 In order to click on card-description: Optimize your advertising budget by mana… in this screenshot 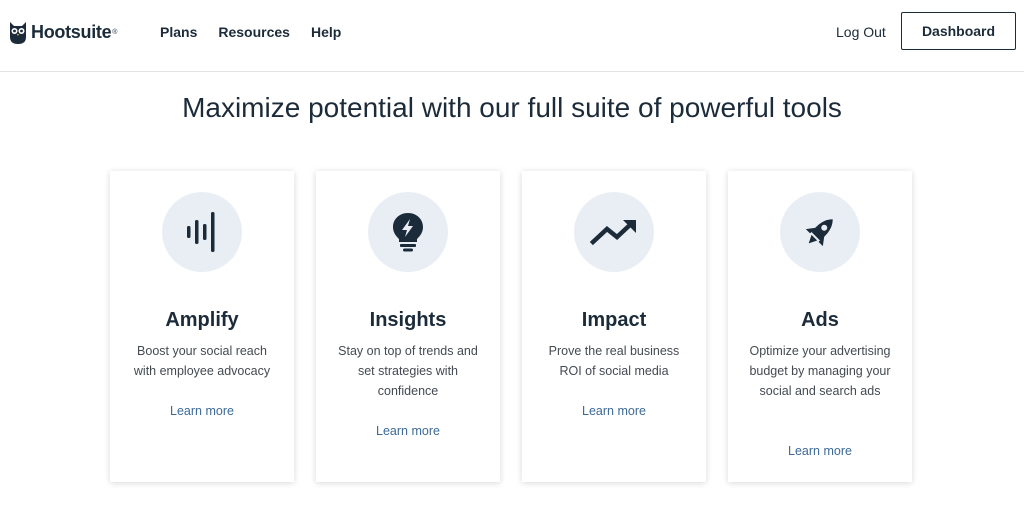, I will do `click(820, 371)`.